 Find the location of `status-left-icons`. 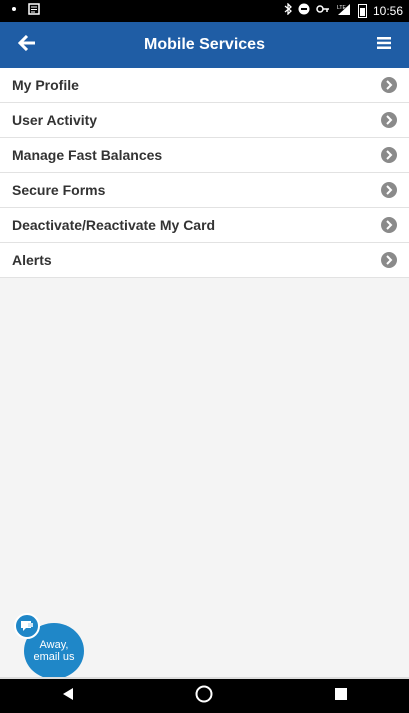

status-left-icons is located at coordinates (25, 11).